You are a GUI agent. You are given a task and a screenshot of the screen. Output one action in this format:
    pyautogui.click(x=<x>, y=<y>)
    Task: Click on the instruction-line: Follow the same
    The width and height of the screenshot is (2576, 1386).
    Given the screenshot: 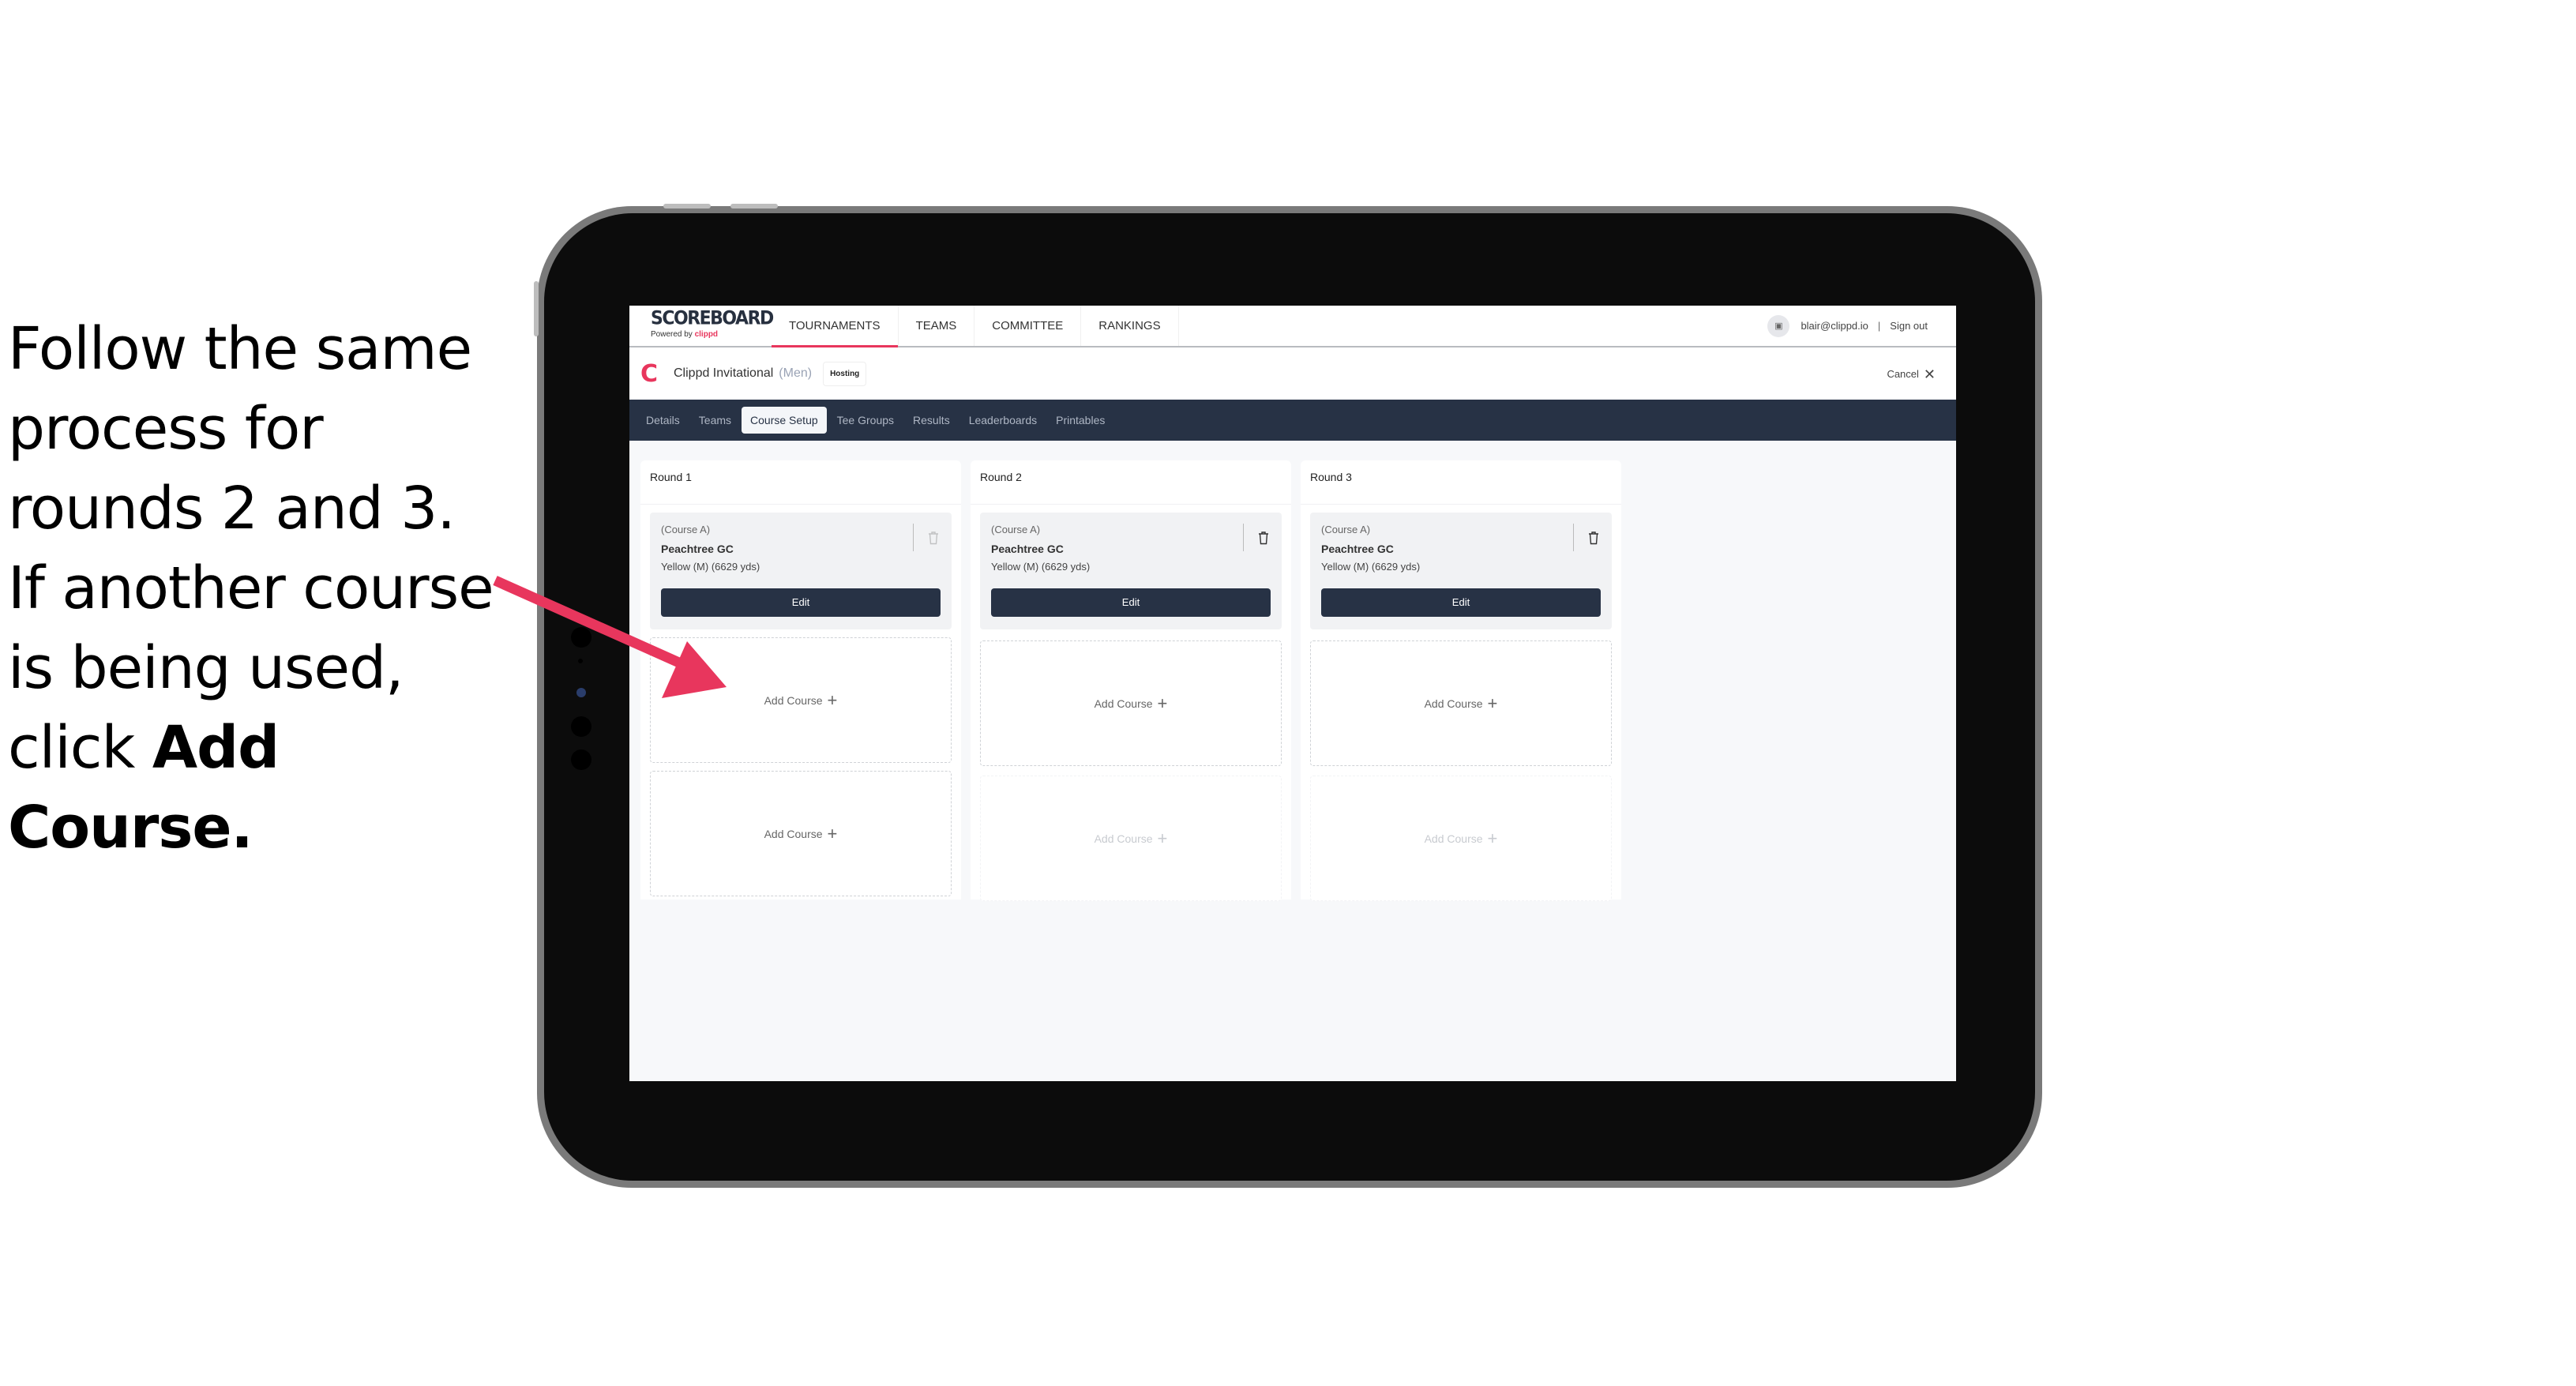 What is the action you would take?
    pyautogui.click(x=240, y=349)
    